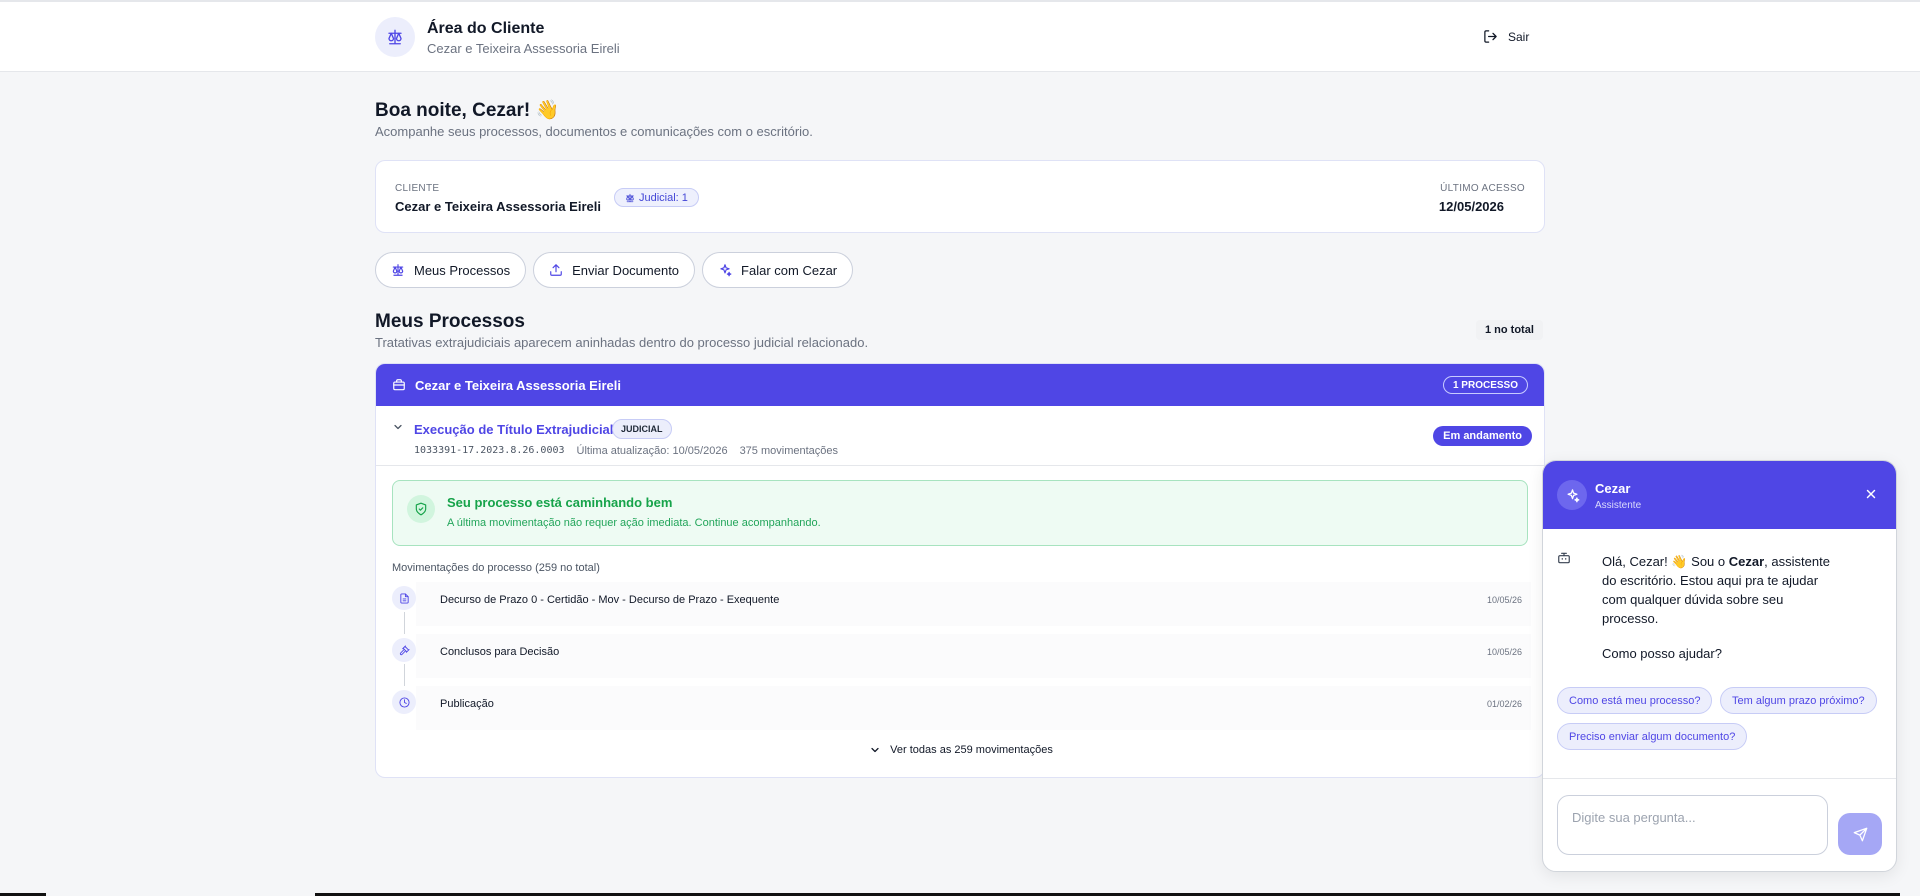 Image resolution: width=1920 pixels, height=896 pixels. What do you see at coordinates (486, 28) in the screenshot?
I see `header-title: Área do Cliente` at bounding box center [486, 28].